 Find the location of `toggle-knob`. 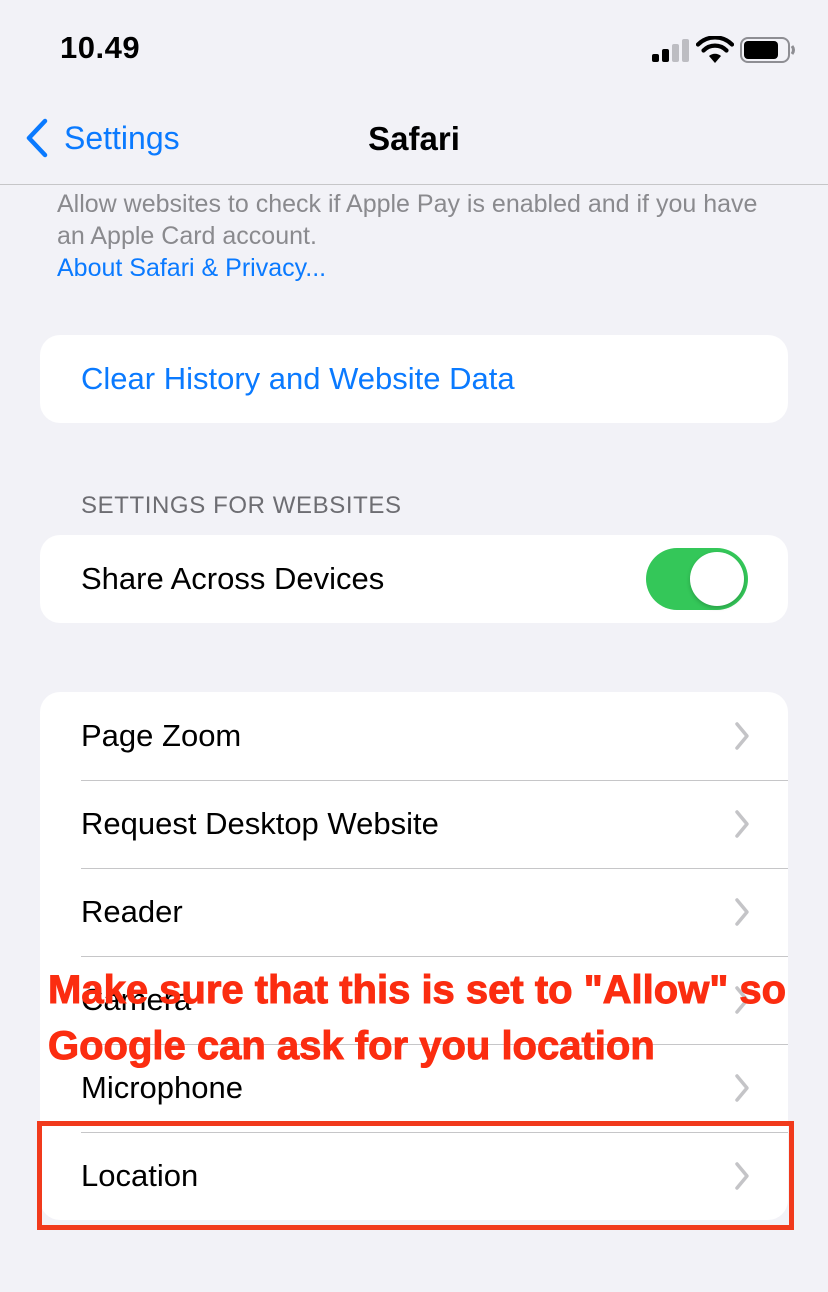

toggle-knob is located at coordinates (717, 579).